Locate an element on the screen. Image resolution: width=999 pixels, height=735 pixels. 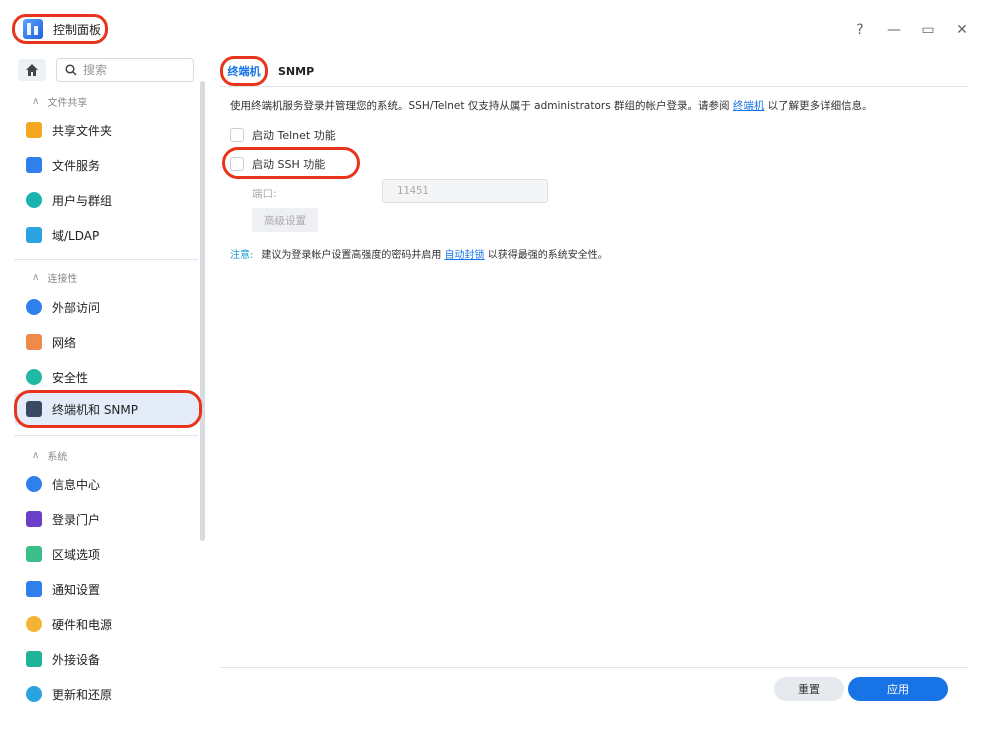
minimize-icon: — is located at coordinates (894, 30).